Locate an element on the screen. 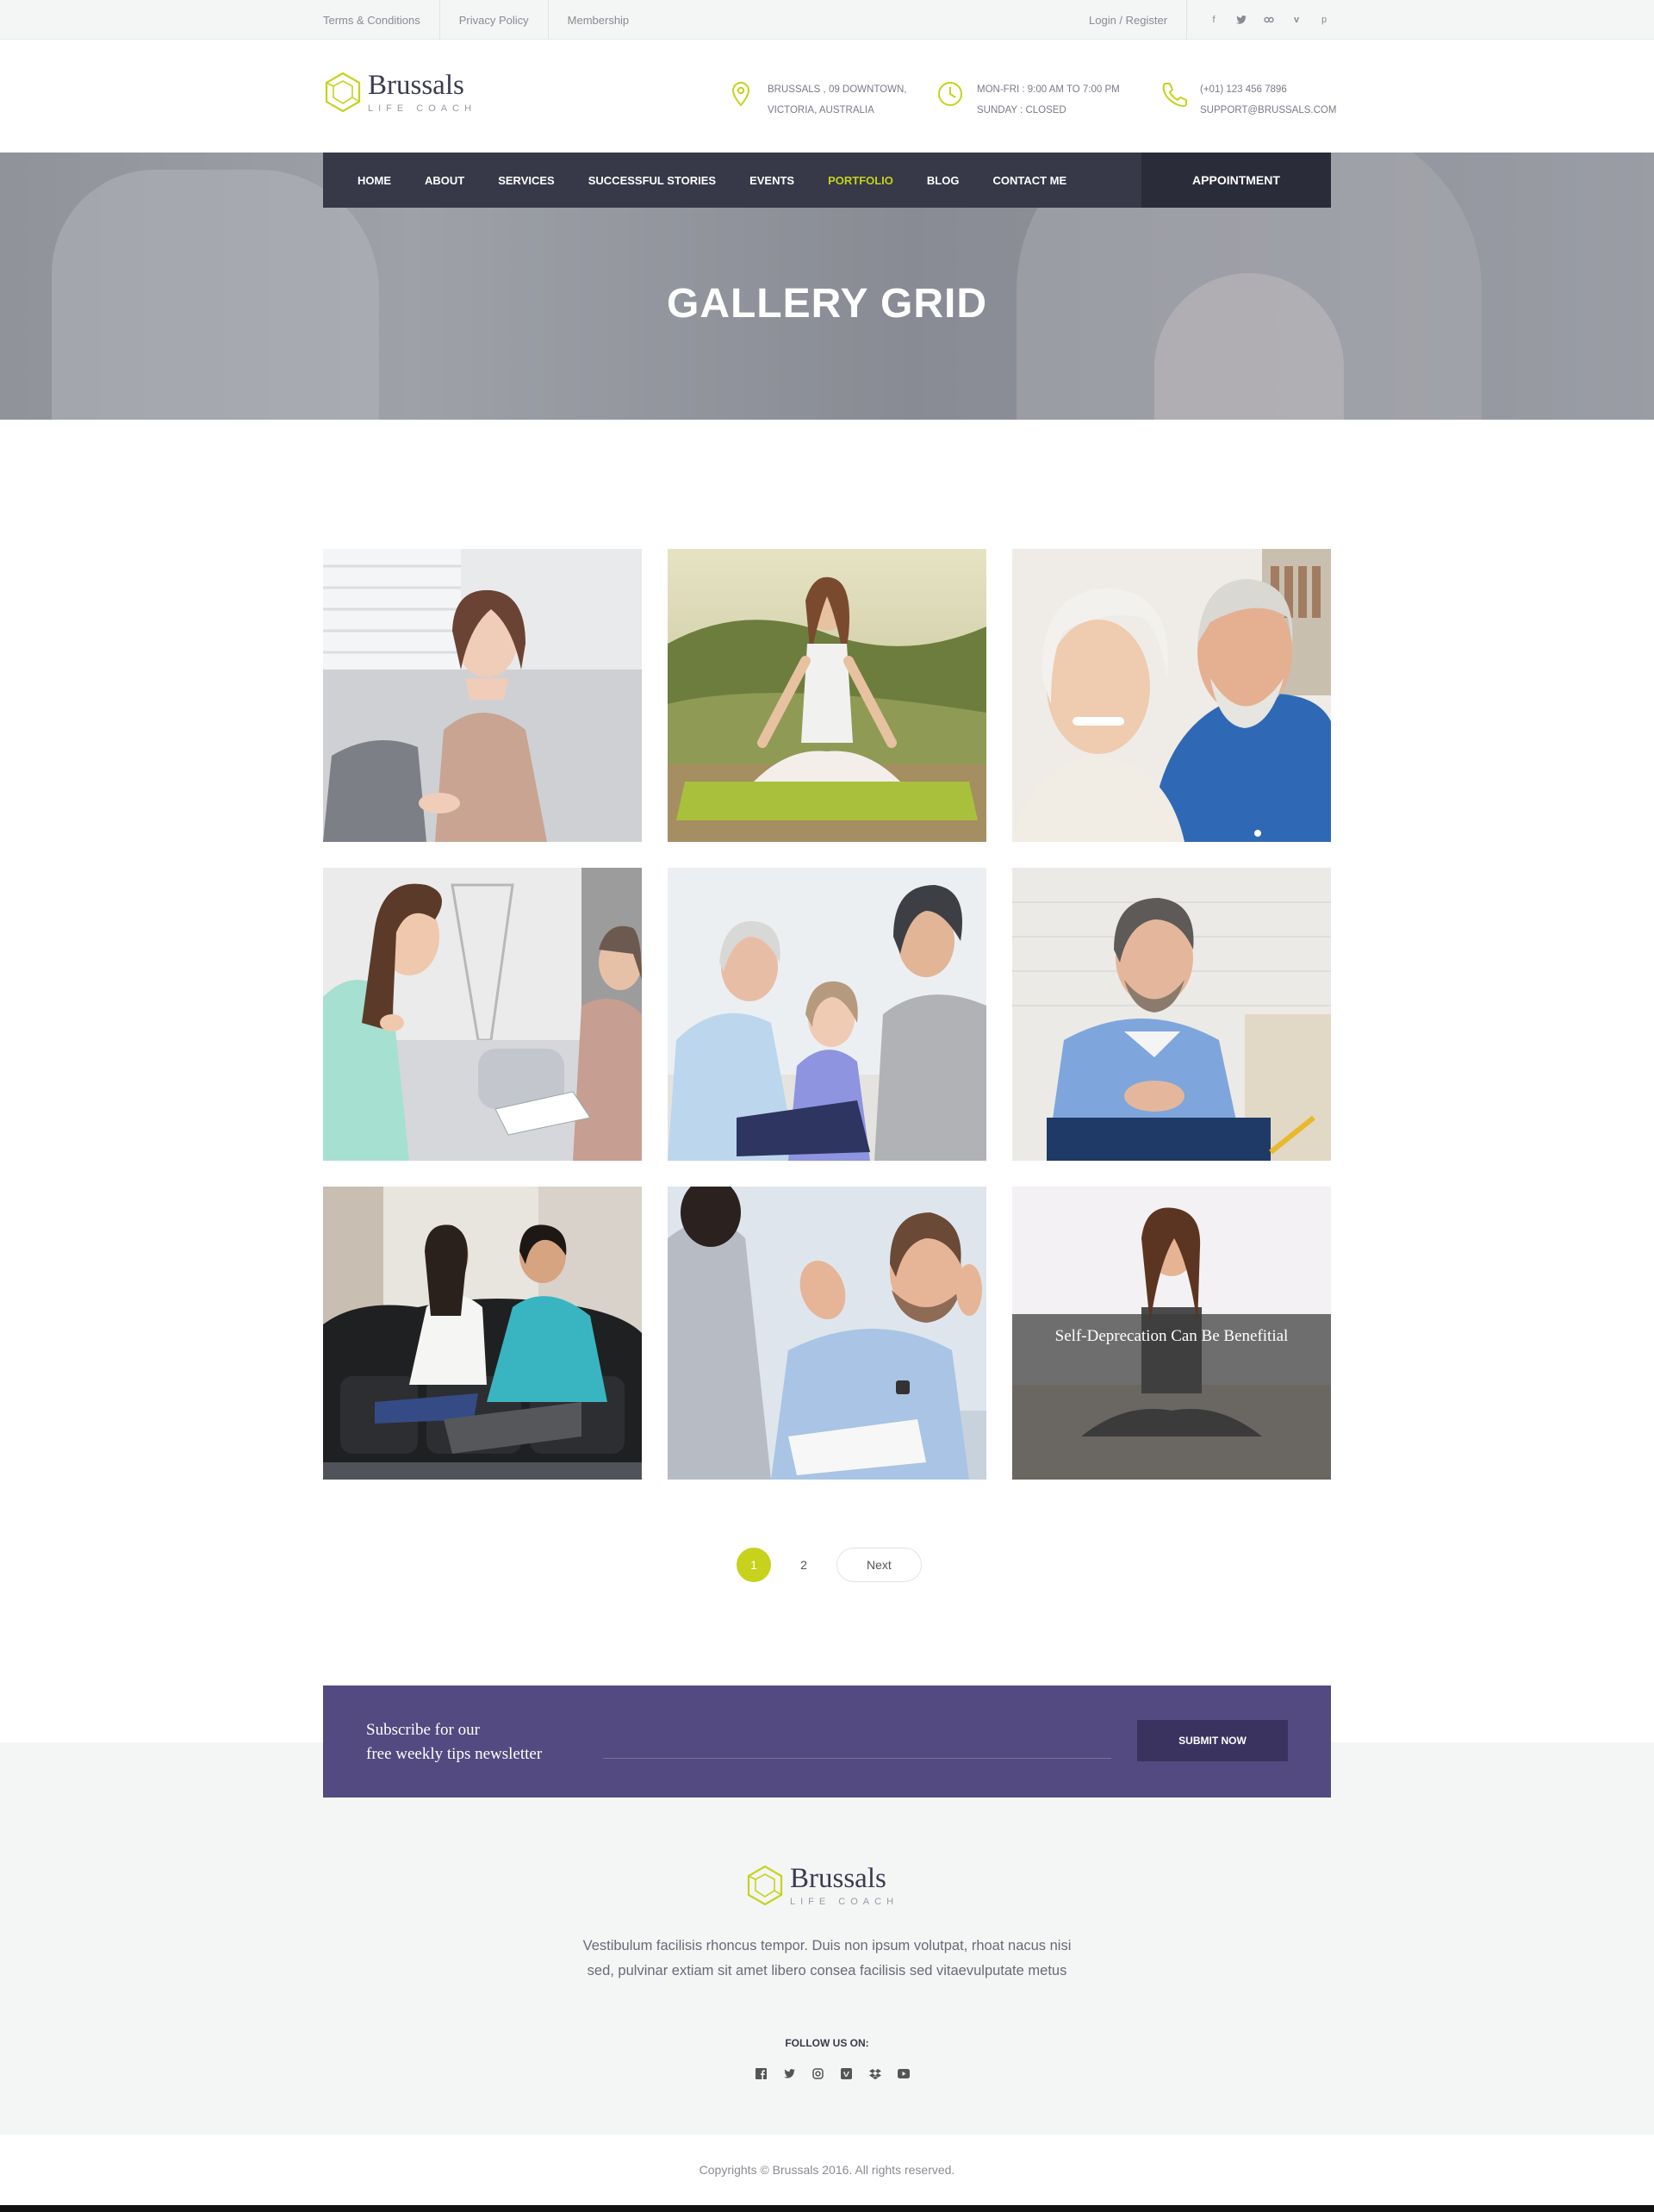 The image size is (1654, 2212). photo-therapy-session is located at coordinates (482, 1015).